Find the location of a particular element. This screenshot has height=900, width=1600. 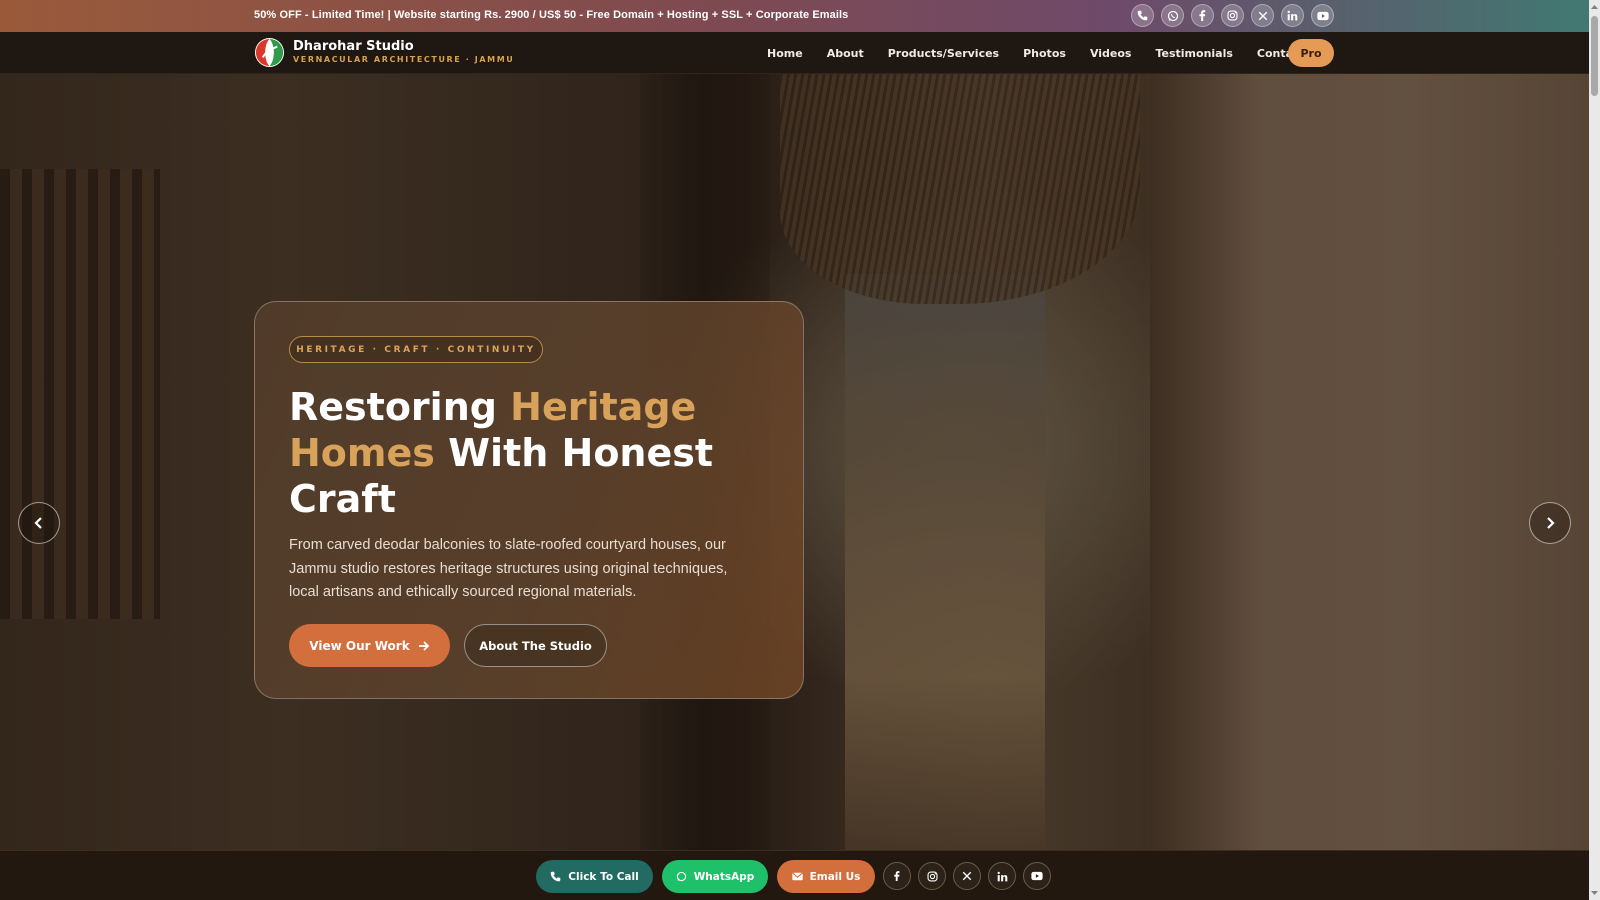

bottom-social-links is located at coordinates (967, 876).